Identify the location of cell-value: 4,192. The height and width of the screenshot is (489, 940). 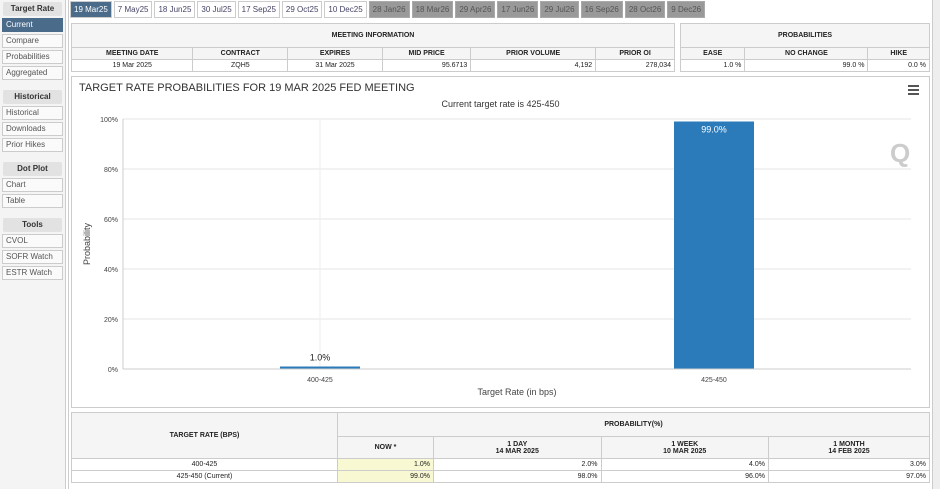
(533, 65).